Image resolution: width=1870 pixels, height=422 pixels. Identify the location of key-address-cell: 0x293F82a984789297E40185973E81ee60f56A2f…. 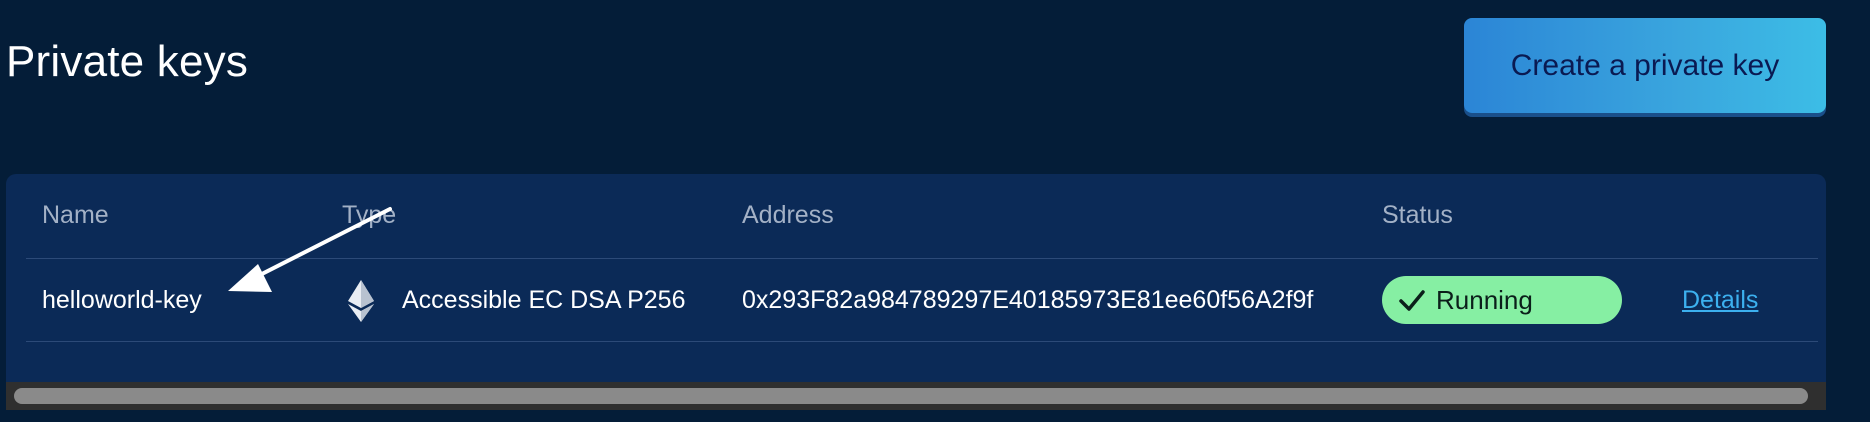
(1028, 300).